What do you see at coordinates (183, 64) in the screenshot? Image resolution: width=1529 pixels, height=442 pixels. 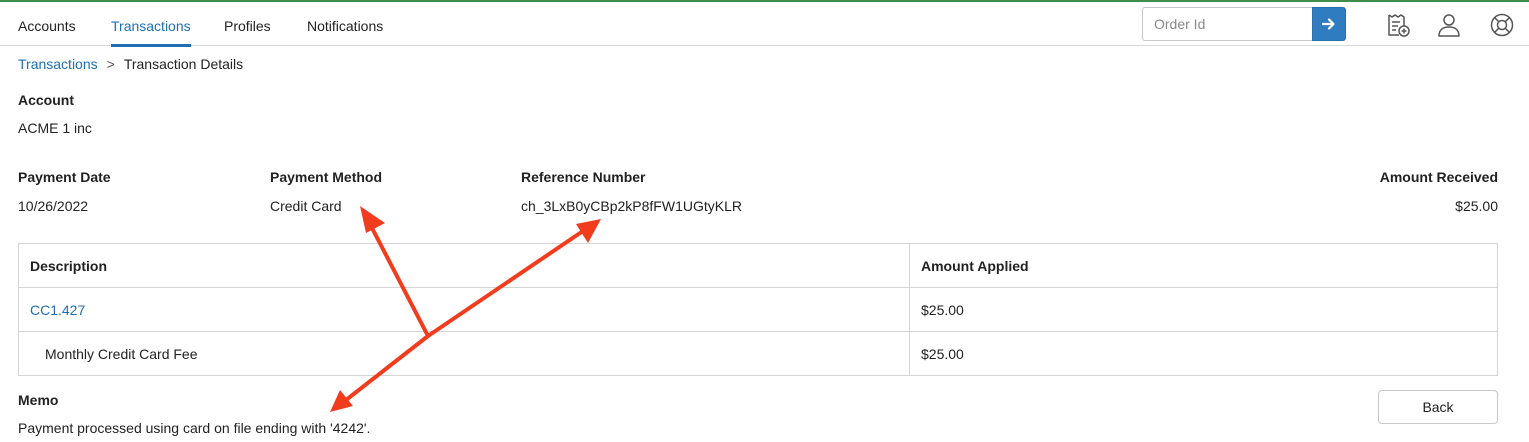 I see `breadcrumb-current: Transaction Details` at bounding box center [183, 64].